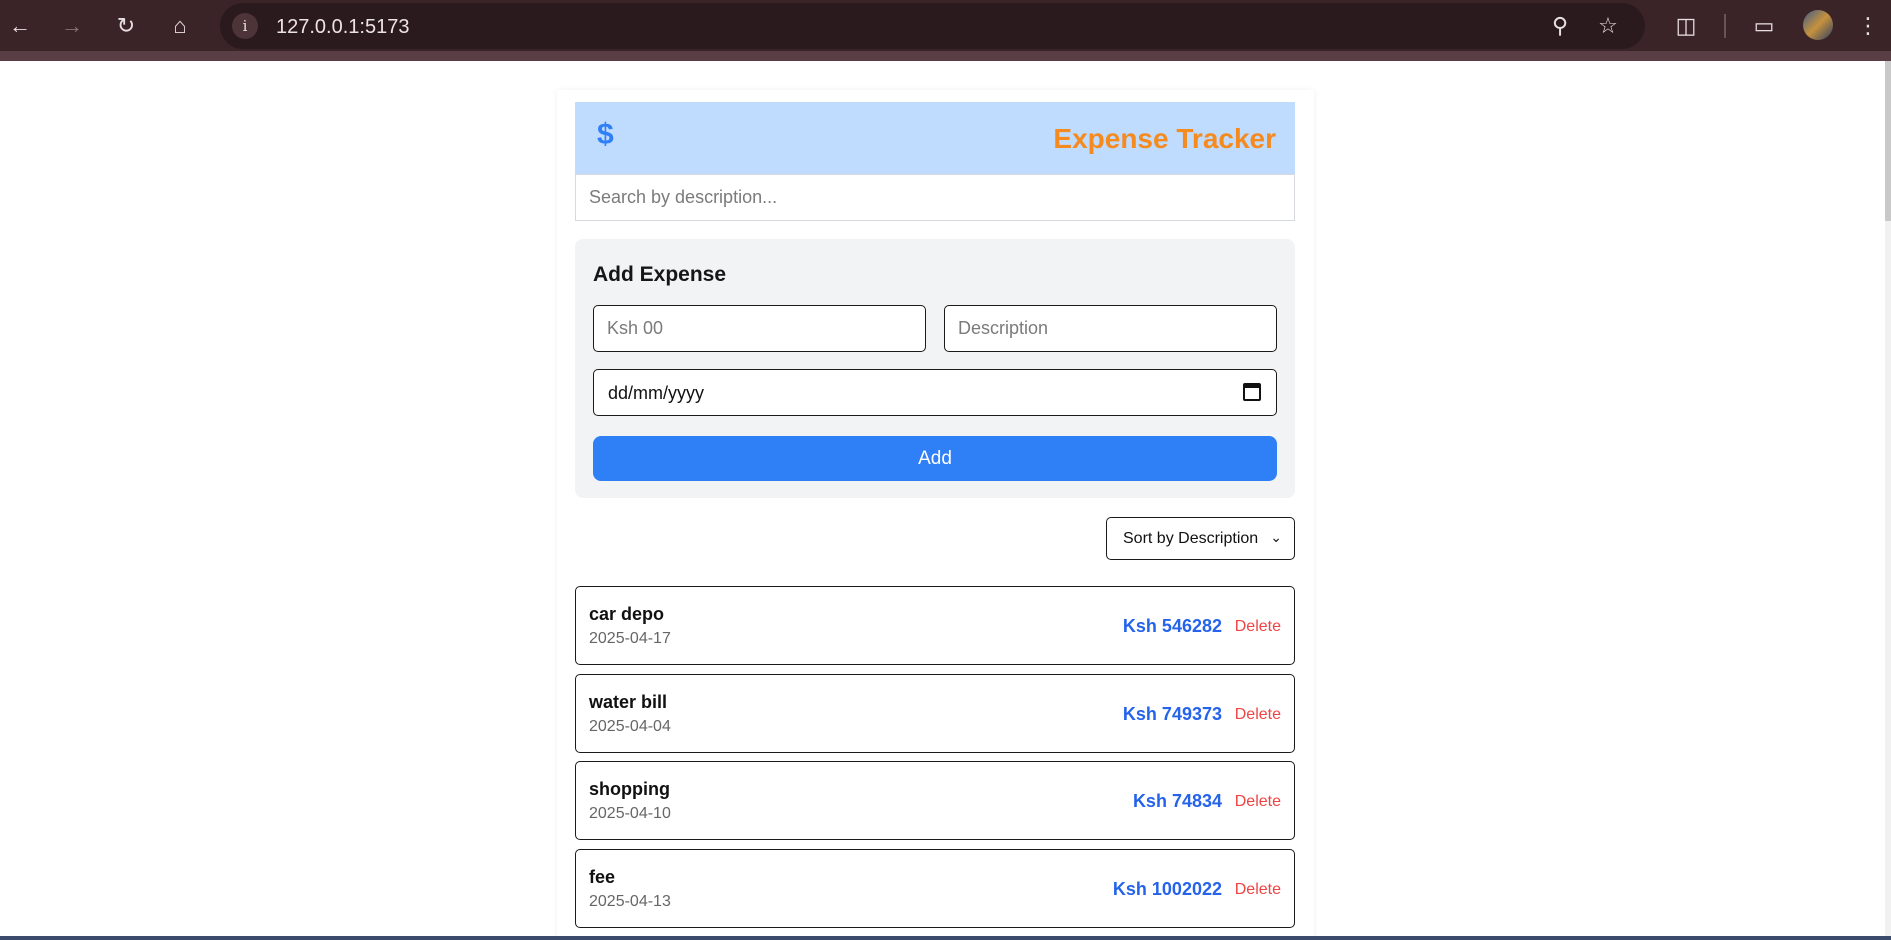 The height and width of the screenshot is (940, 1891). Describe the element at coordinates (1177, 801) in the screenshot. I see `expense-amount: Ksh 74834` at that location.